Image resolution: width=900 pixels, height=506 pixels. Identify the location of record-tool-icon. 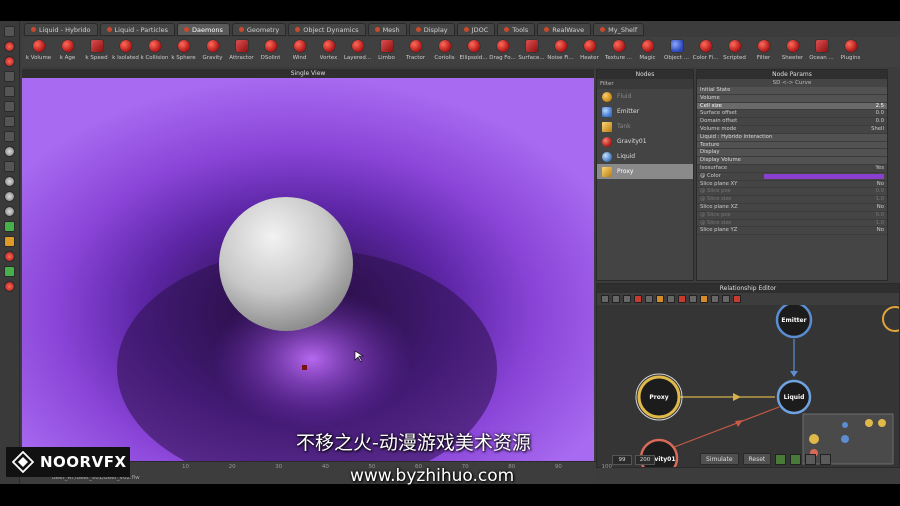
(9, 286).